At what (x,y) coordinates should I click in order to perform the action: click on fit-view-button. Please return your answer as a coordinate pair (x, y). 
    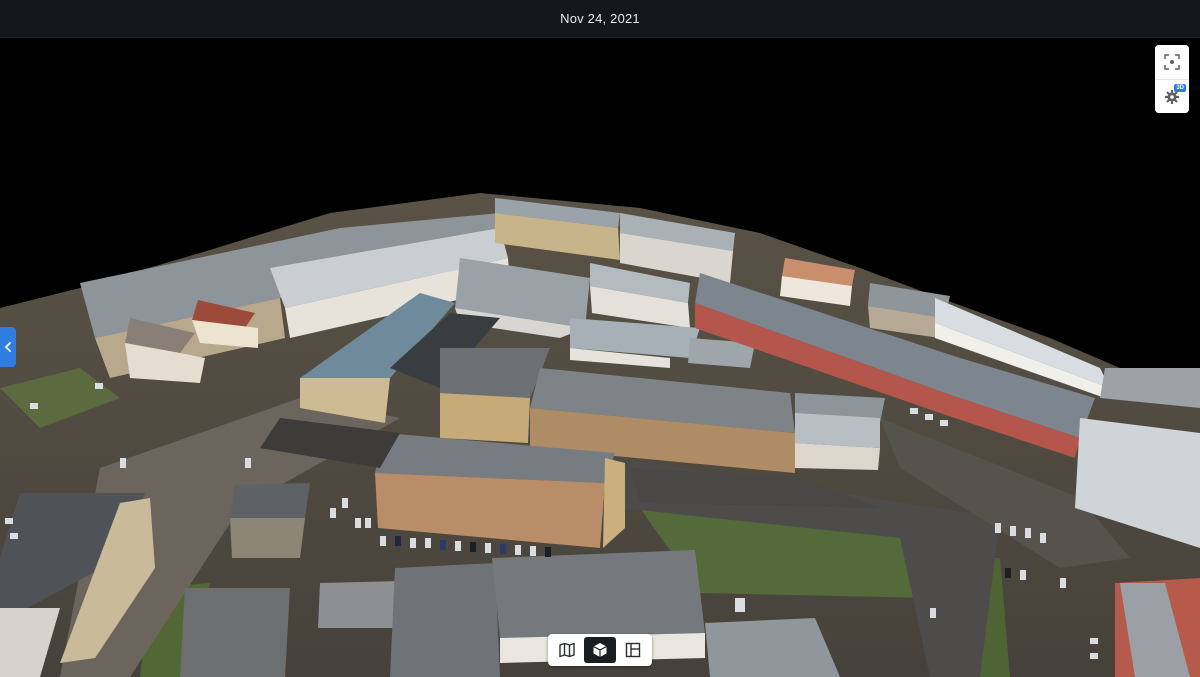
    Looking at the image, I should click on (1172, 62).